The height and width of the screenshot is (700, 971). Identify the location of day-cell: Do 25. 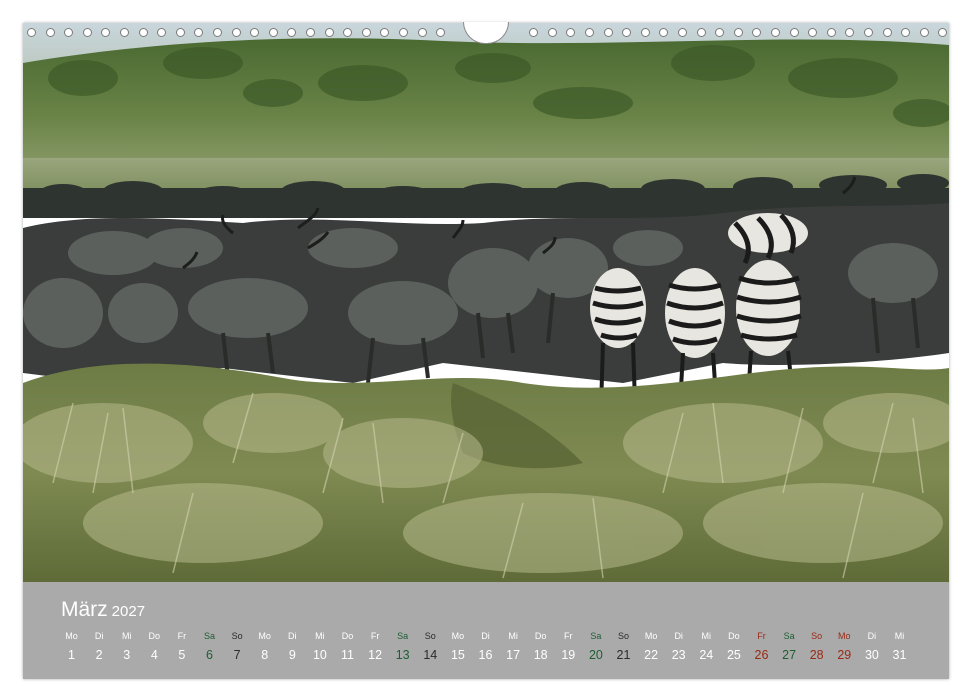
(733, 646).